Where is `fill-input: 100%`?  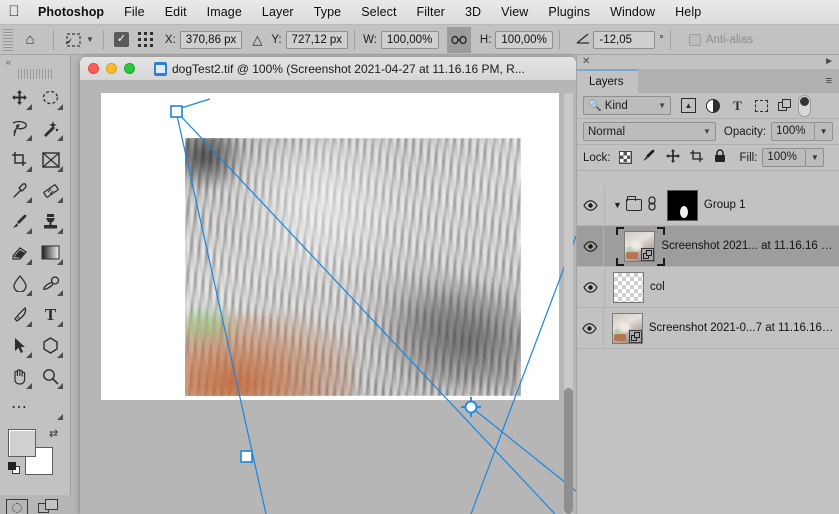
fill-input: 100% is located at coordinates (784, 157).